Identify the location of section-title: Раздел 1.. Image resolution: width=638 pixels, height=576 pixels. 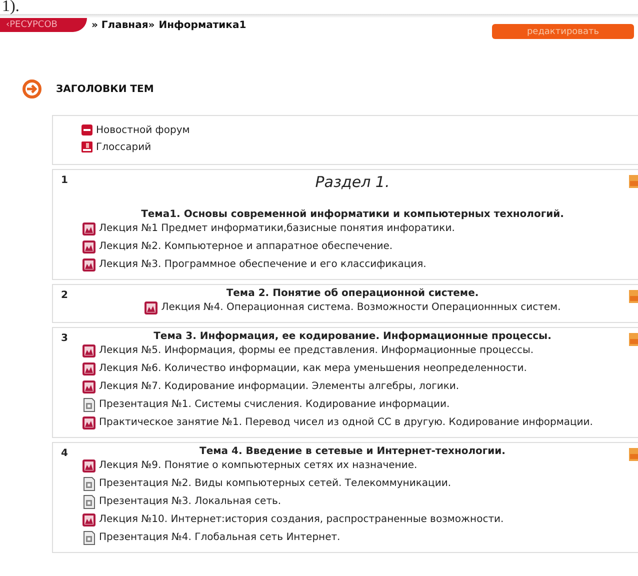
(352, 183).